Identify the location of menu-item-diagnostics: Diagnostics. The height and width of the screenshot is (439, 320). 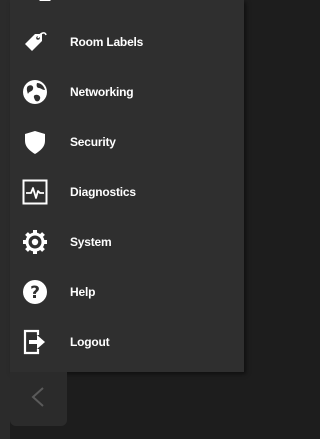
(127, 192).